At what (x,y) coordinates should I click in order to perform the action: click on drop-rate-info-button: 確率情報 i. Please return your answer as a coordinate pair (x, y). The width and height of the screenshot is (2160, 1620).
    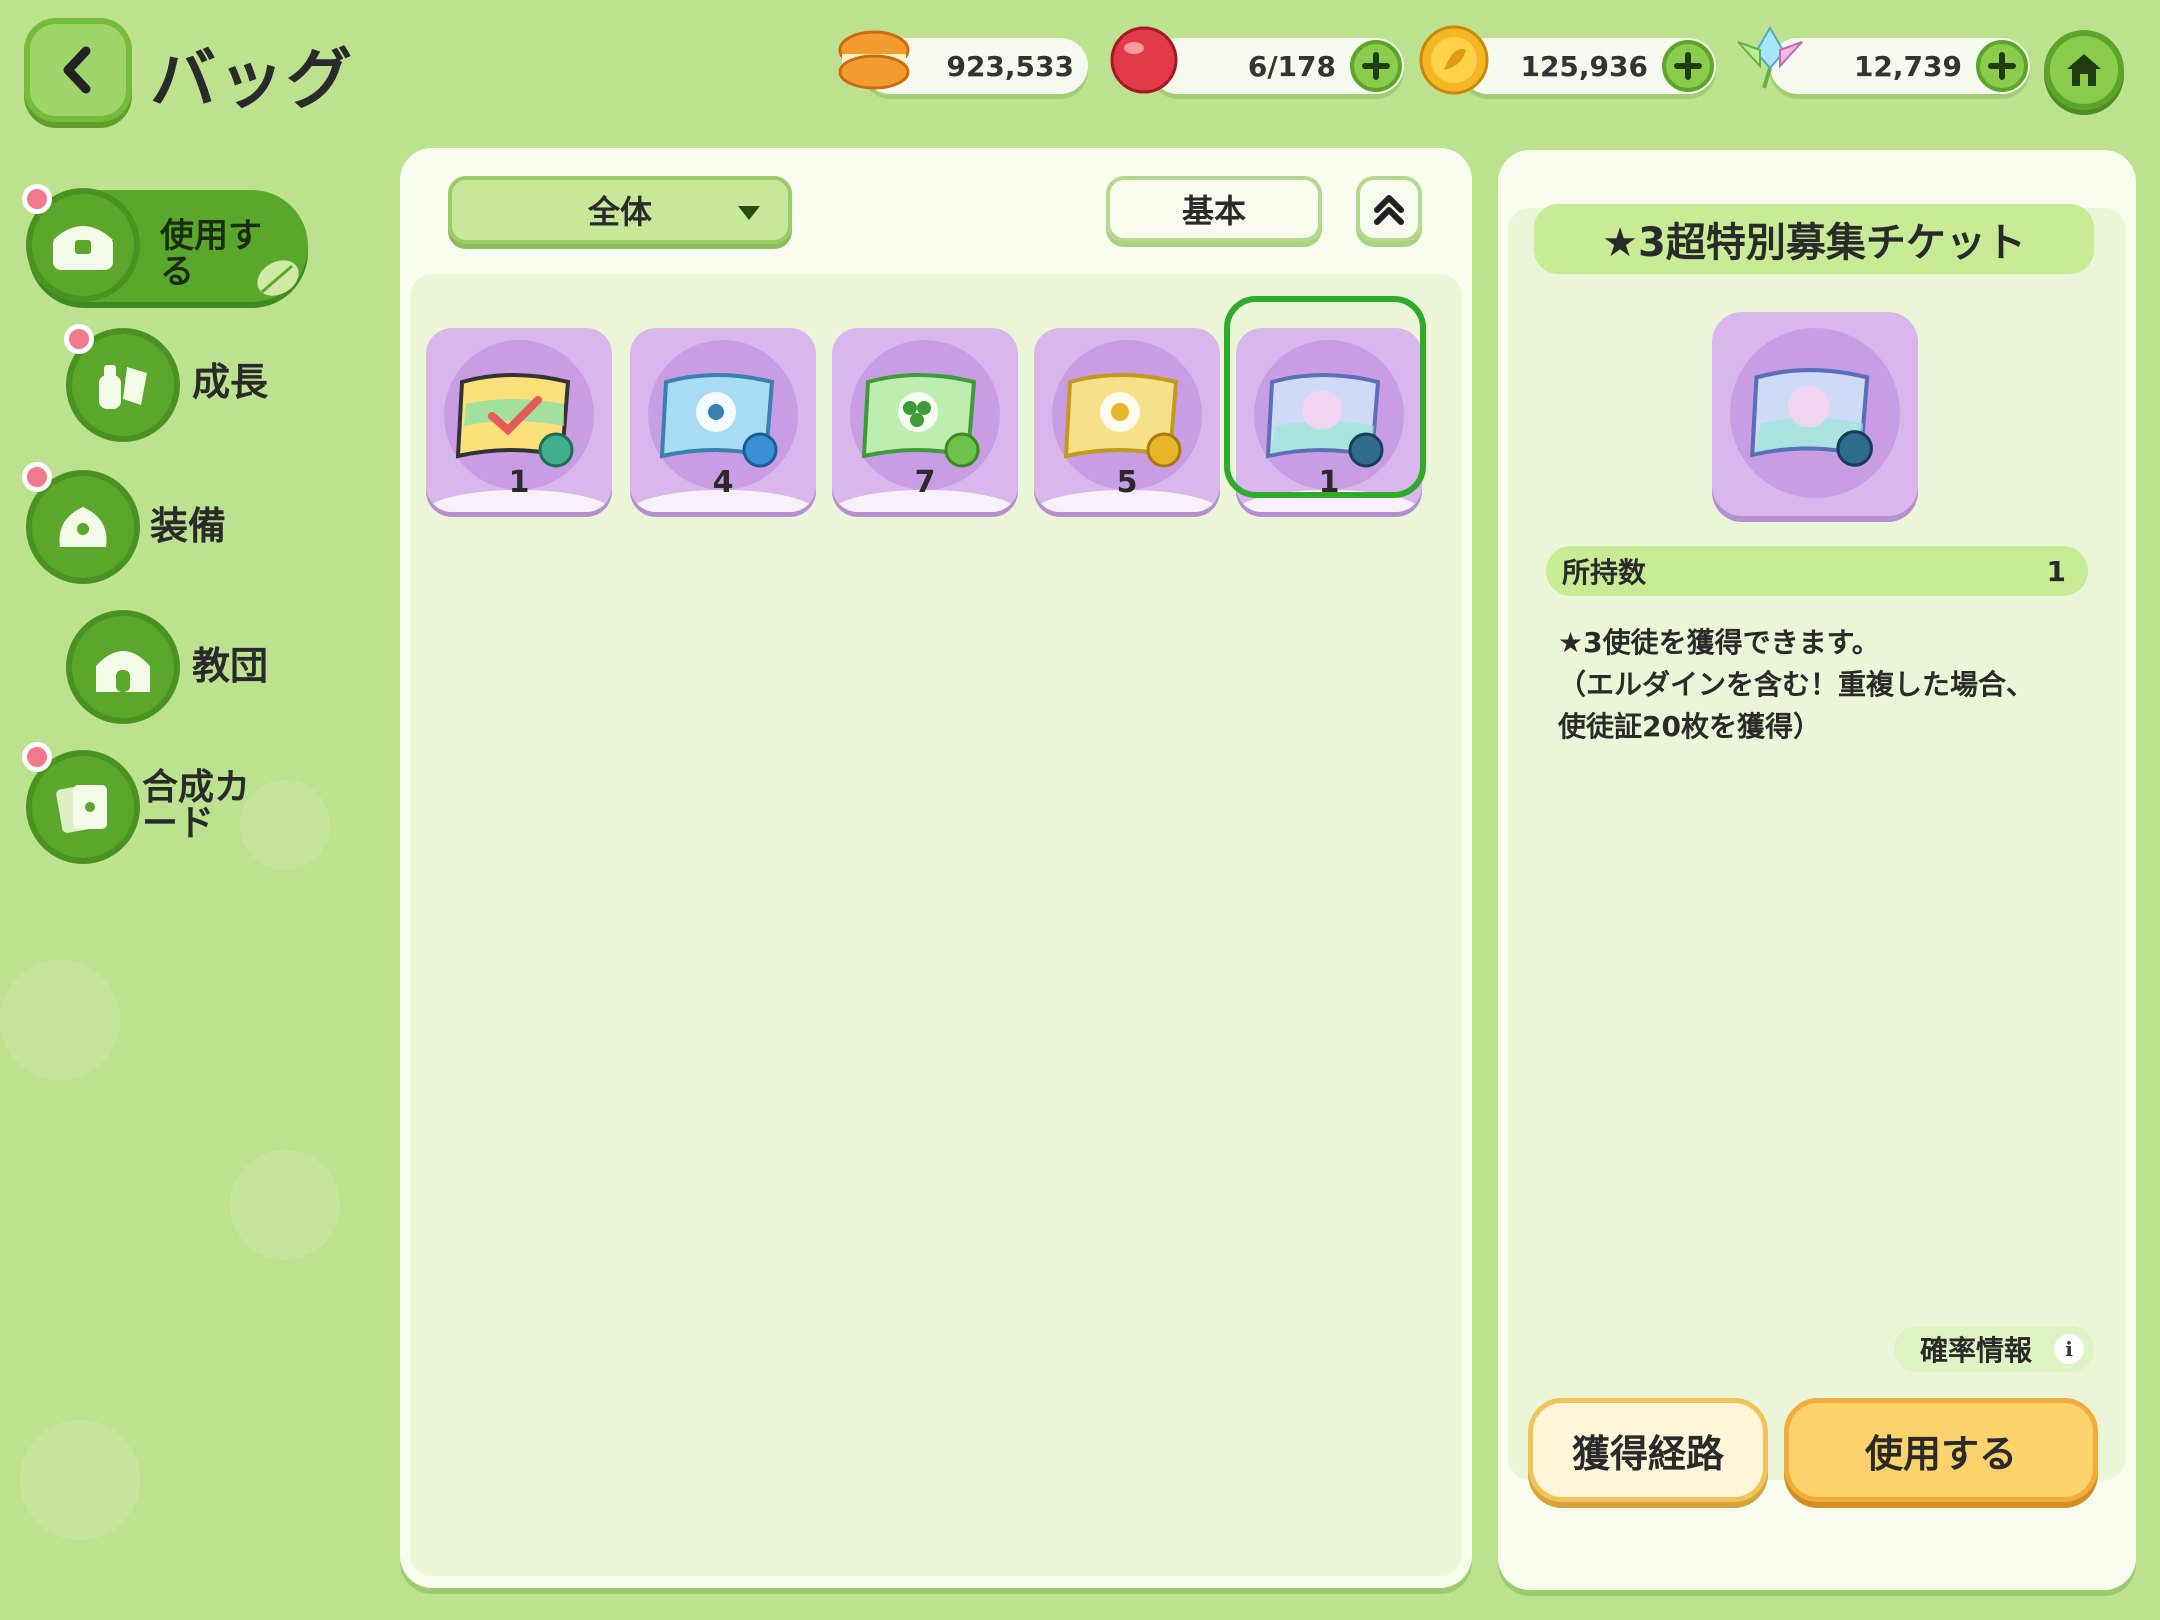
    Looking at the image, I should click on (1994, 1349).